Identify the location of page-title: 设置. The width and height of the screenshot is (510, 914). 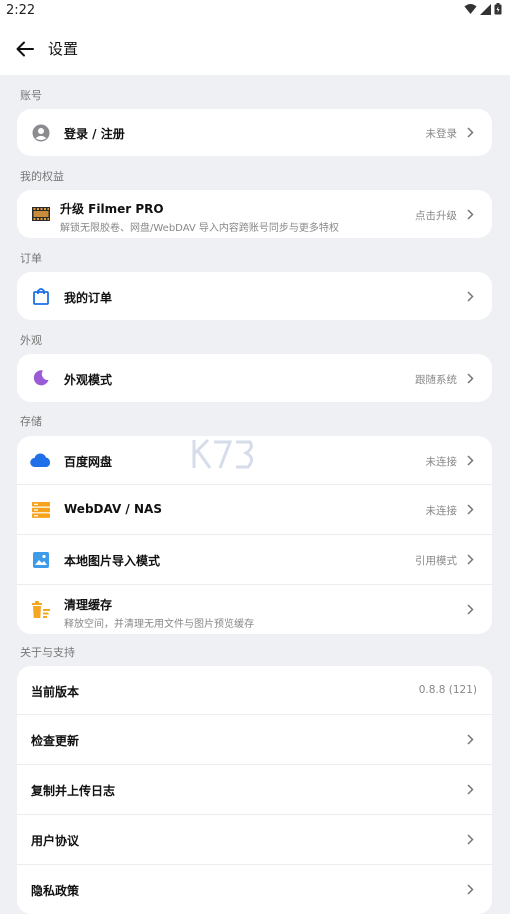
(63, 49).